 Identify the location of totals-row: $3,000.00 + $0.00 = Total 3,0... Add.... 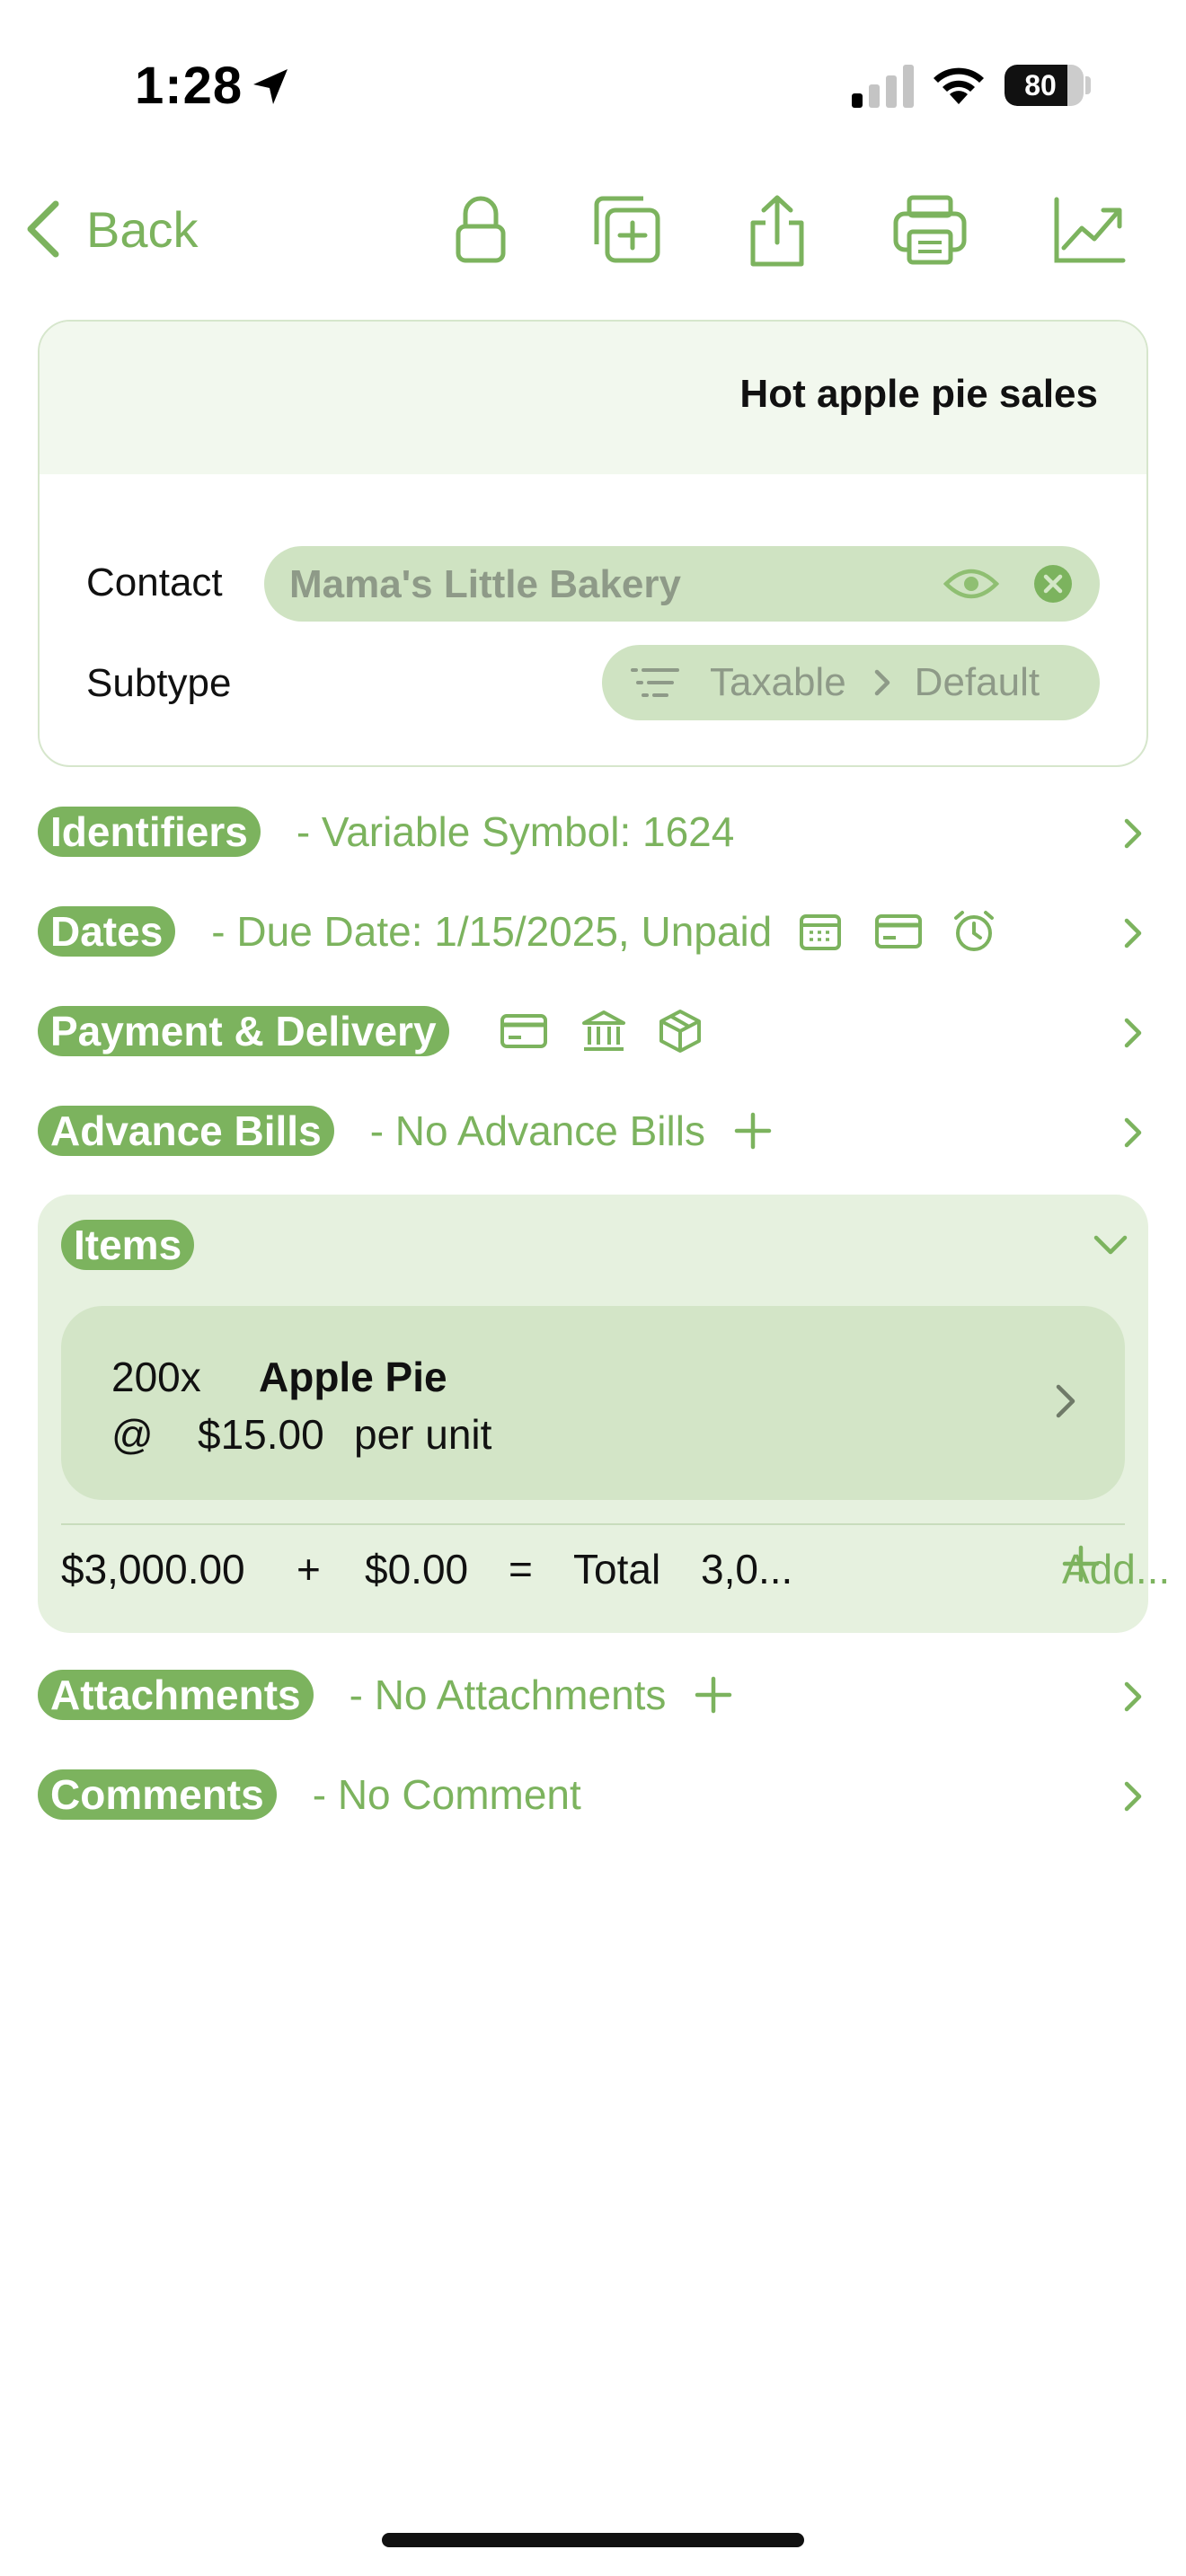
(615, 1576).